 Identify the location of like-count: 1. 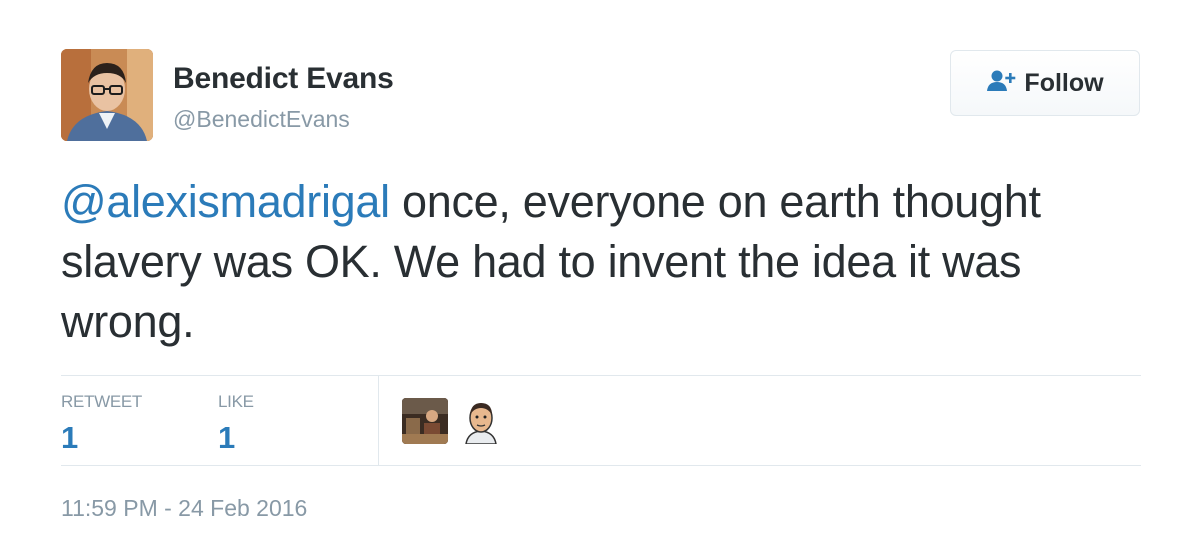
(227, 437).